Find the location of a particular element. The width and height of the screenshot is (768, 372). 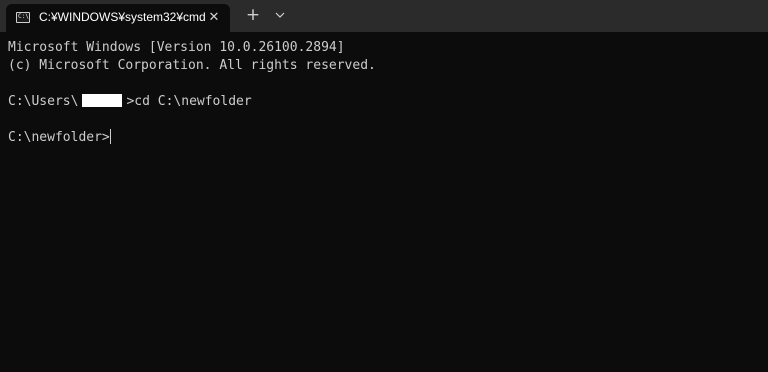

redacted-username is located at coordinates (102, 100).